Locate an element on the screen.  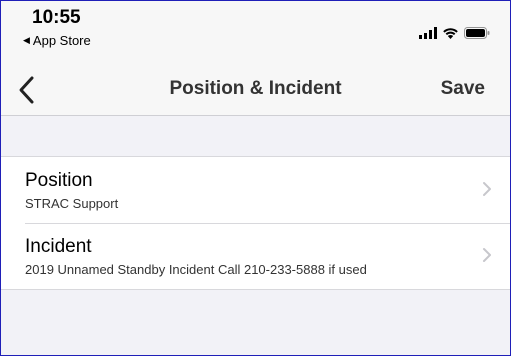
status-time: 10:55 is located at coordinates (56, 17).